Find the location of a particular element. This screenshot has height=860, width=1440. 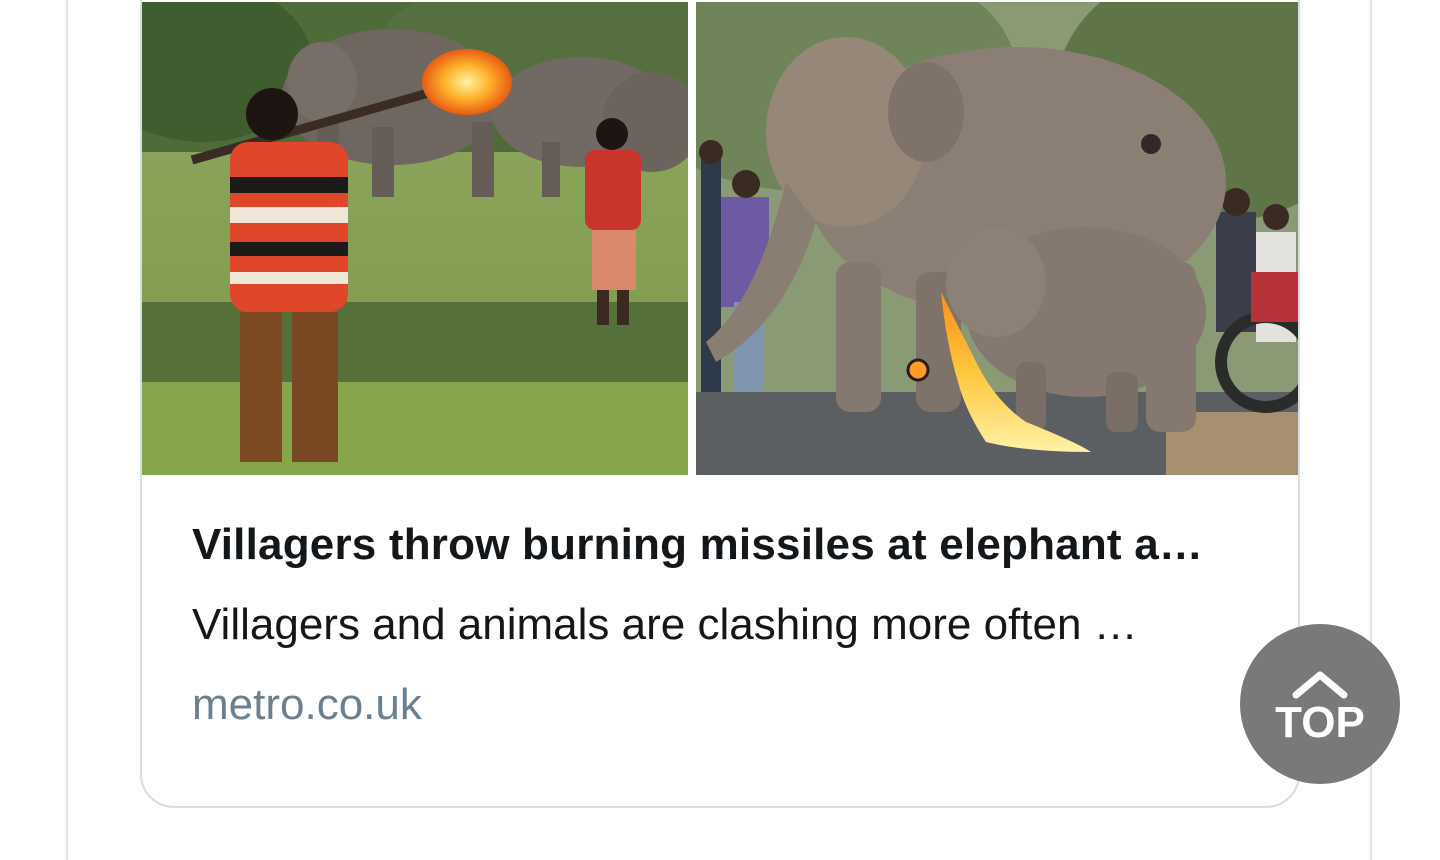

scroll-to-top-button: TOP is located at coordinates (1320, 704).